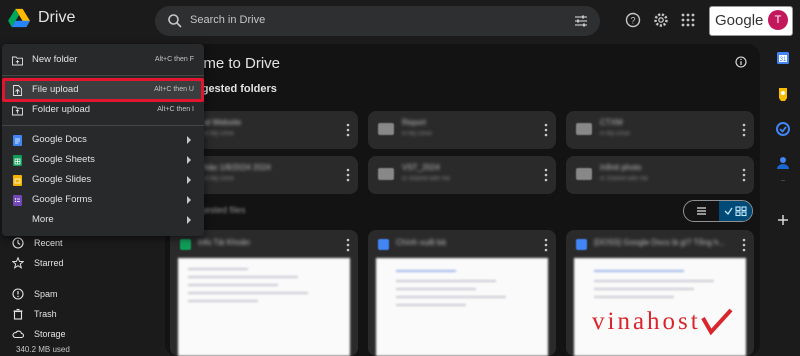 The image size is (800, 356). I want to click on menu-item-label: Google Docs, so click(59, 139).